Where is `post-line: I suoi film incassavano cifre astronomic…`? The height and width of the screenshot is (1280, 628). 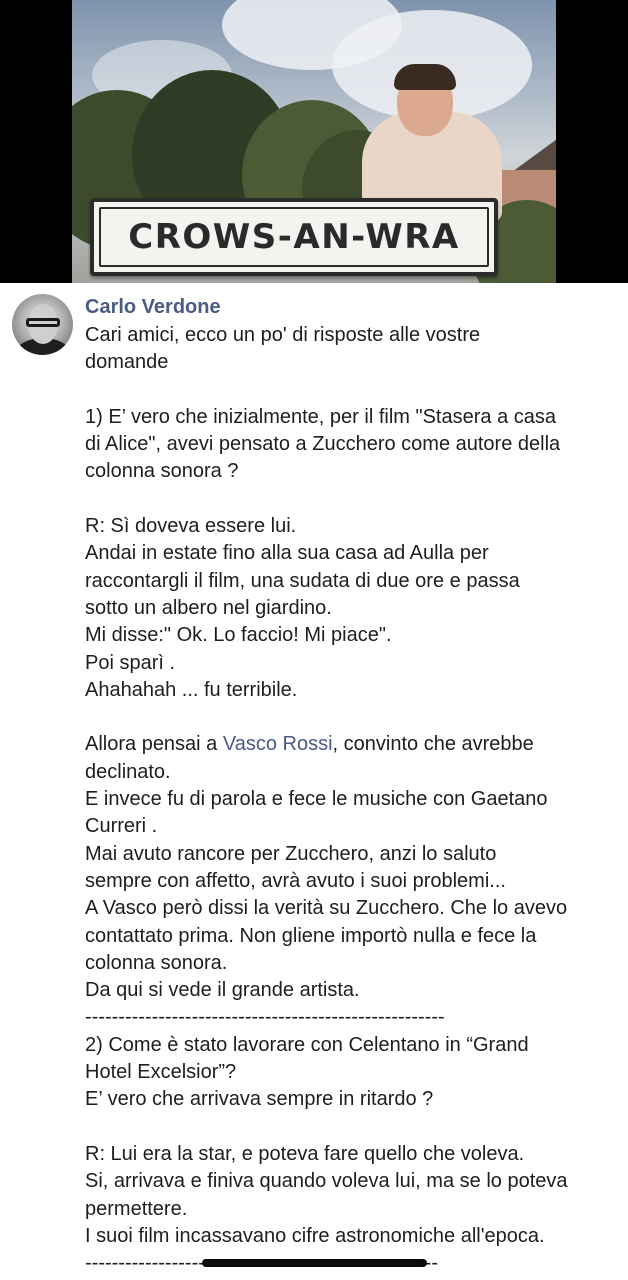 post-line: I suoi film incassavano cifre astronomic… is located at coordinates (315, 1235).